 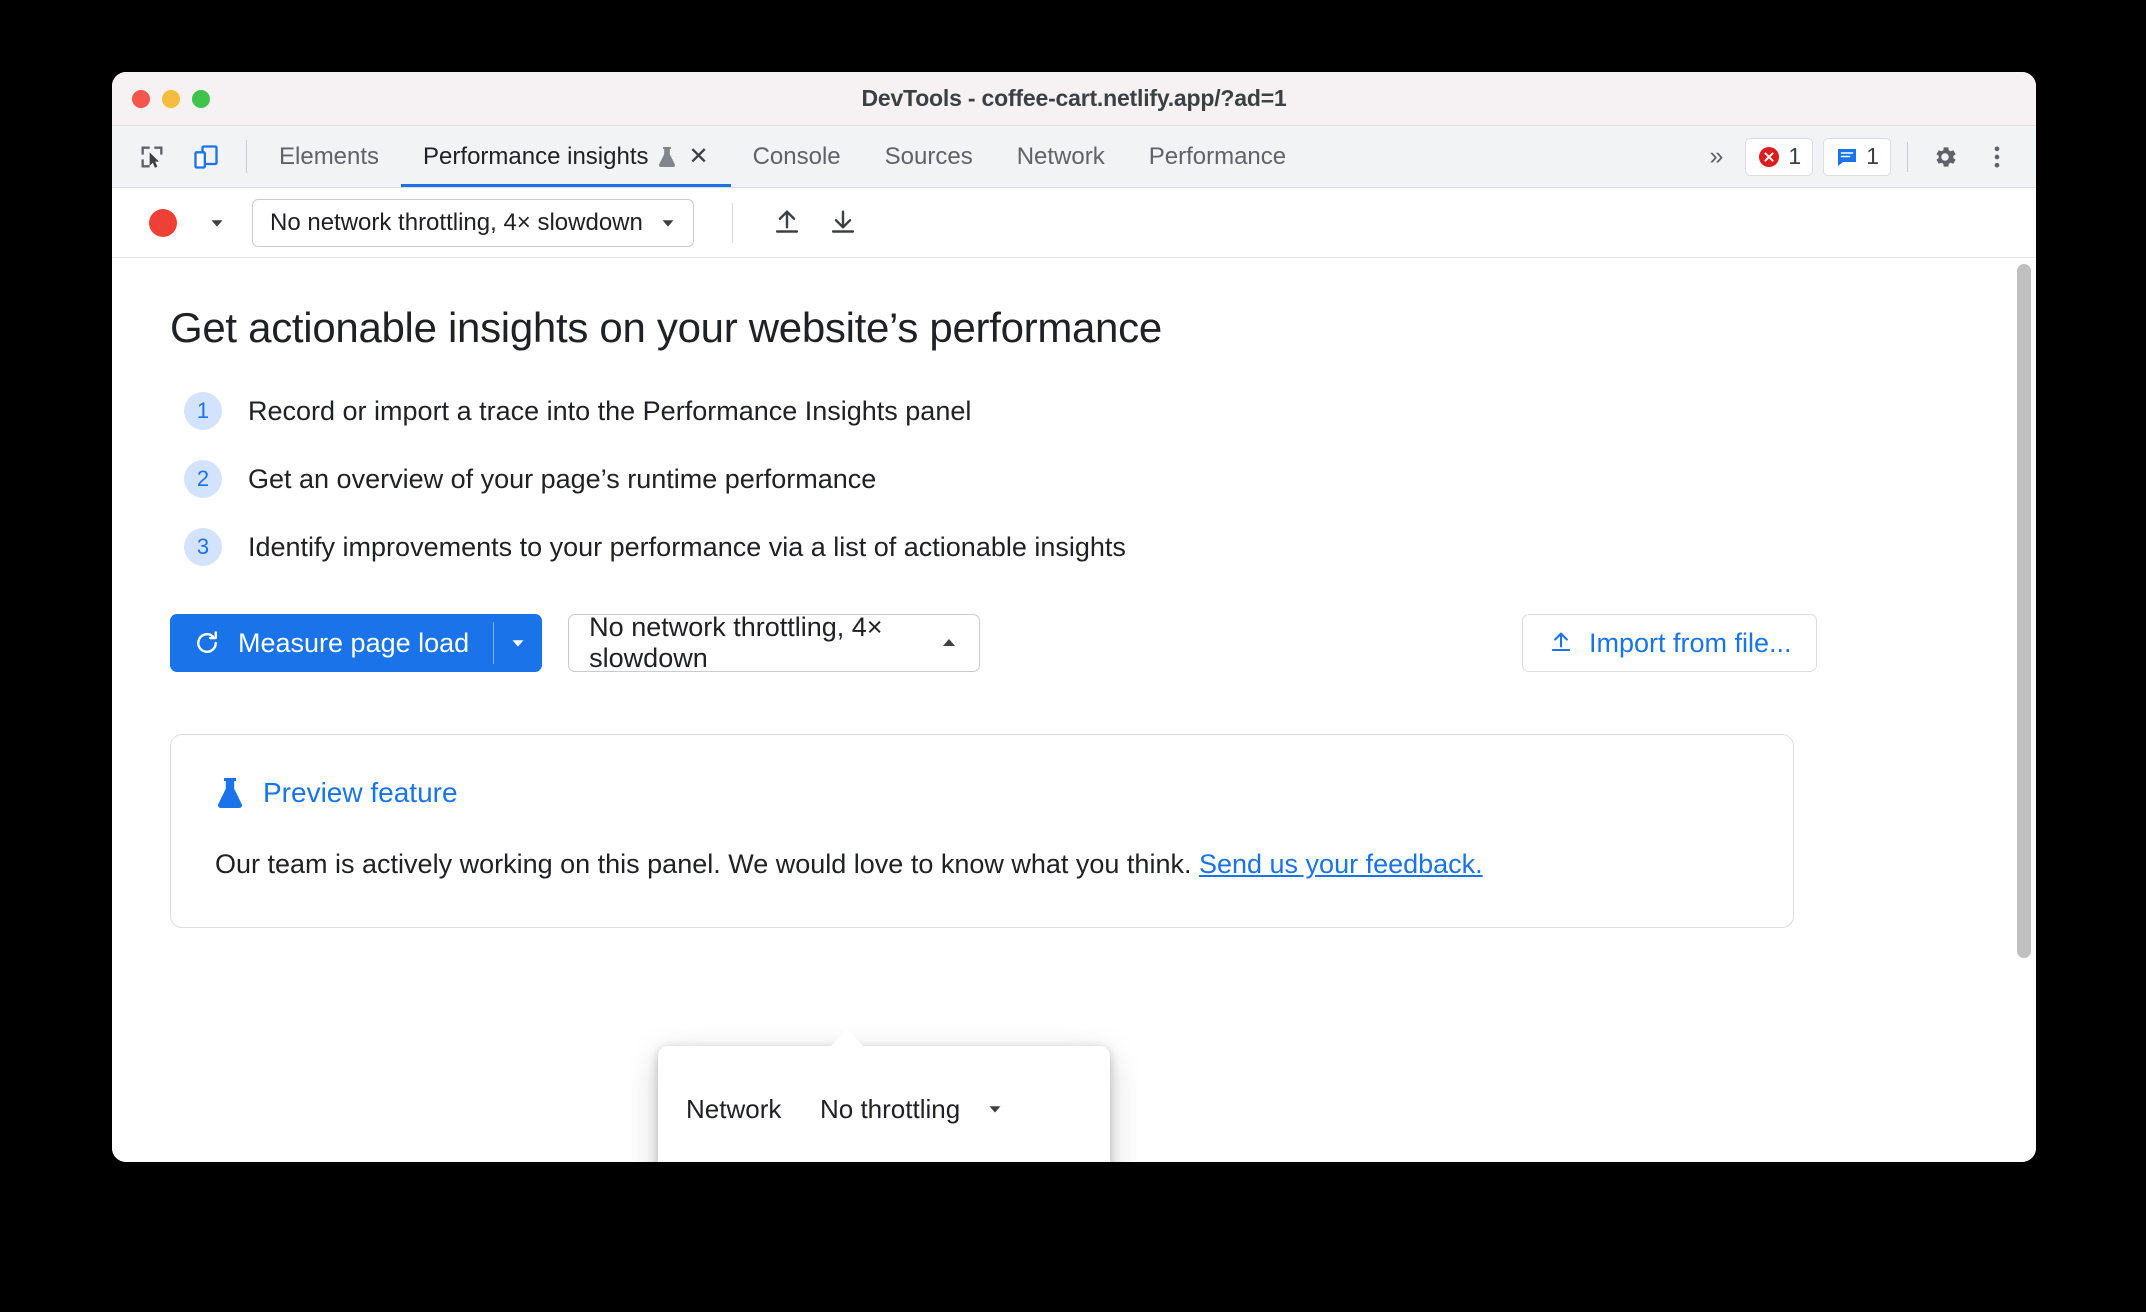 I want to click on measure-page-load-button: Measure page load, so click(x=356, y=643).